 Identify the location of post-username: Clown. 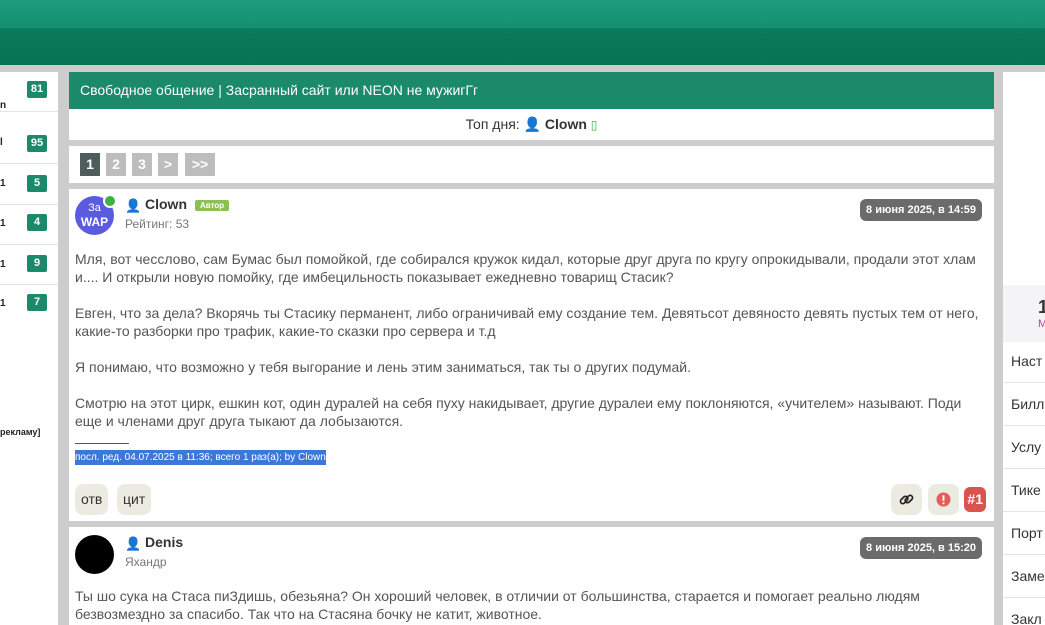
(166, 204).